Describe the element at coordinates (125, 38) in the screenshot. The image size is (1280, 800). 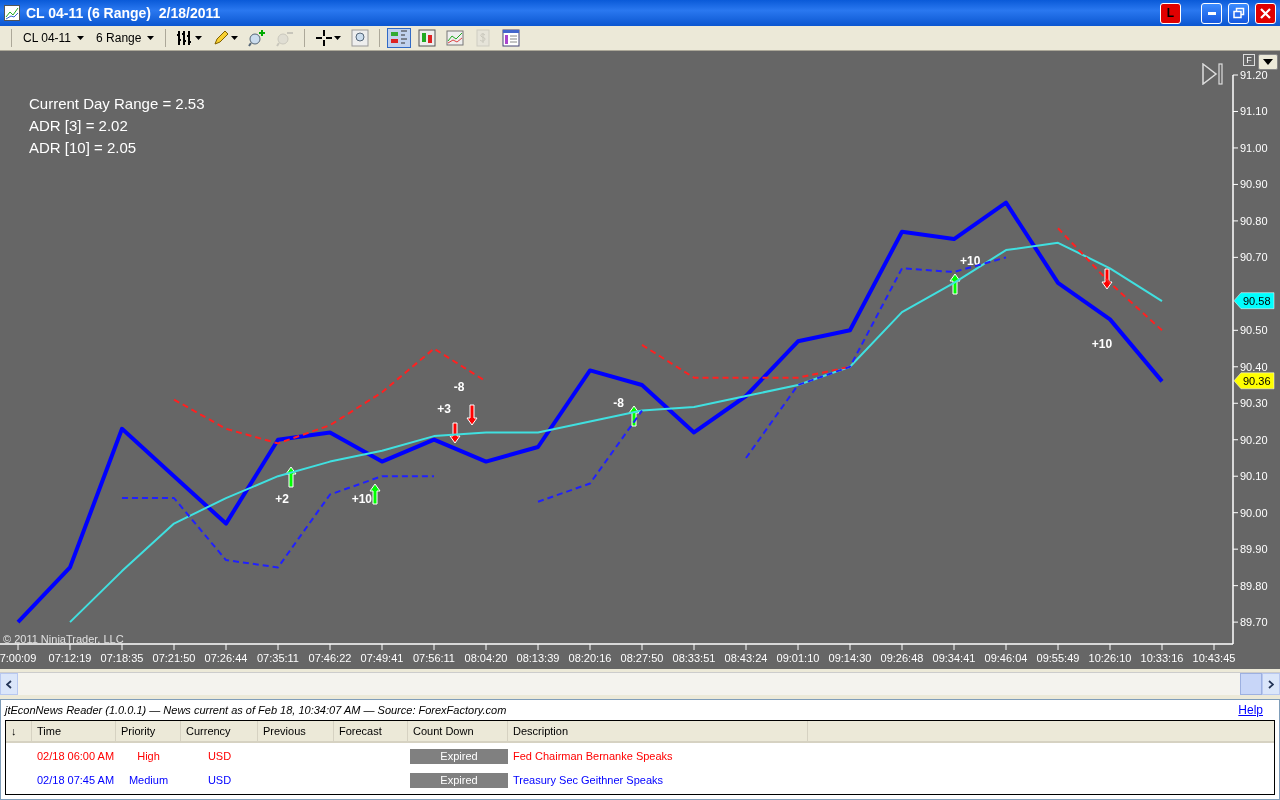
I see `period-dropdown: 6 Range` at that location.